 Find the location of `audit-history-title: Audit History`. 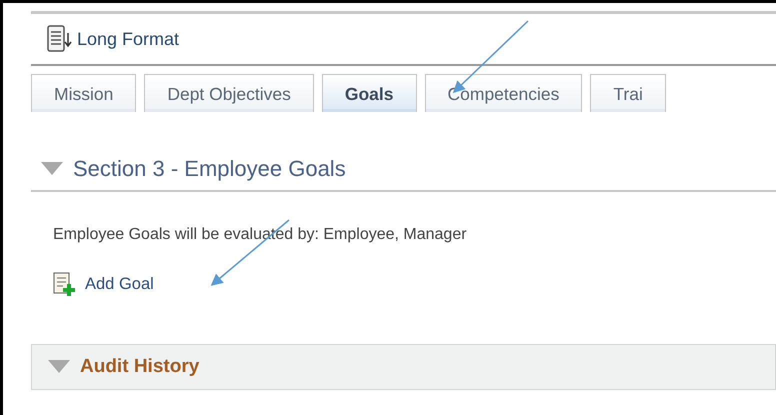

audit-history-title: Audit History is located at coordinates (140, 367).